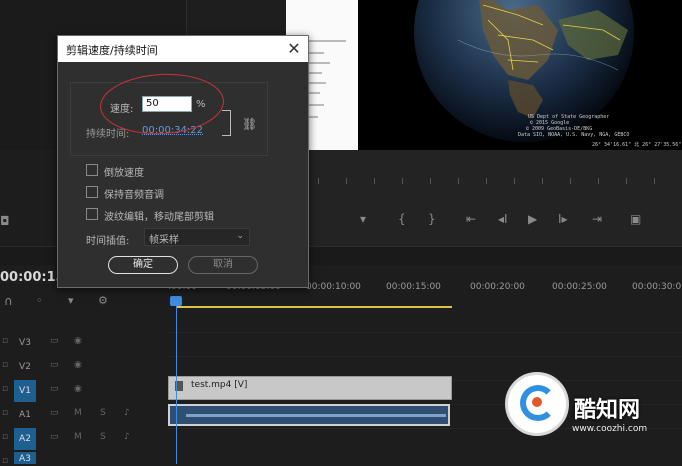  I want to click on camera-icon: ◘, so click(5, 221).